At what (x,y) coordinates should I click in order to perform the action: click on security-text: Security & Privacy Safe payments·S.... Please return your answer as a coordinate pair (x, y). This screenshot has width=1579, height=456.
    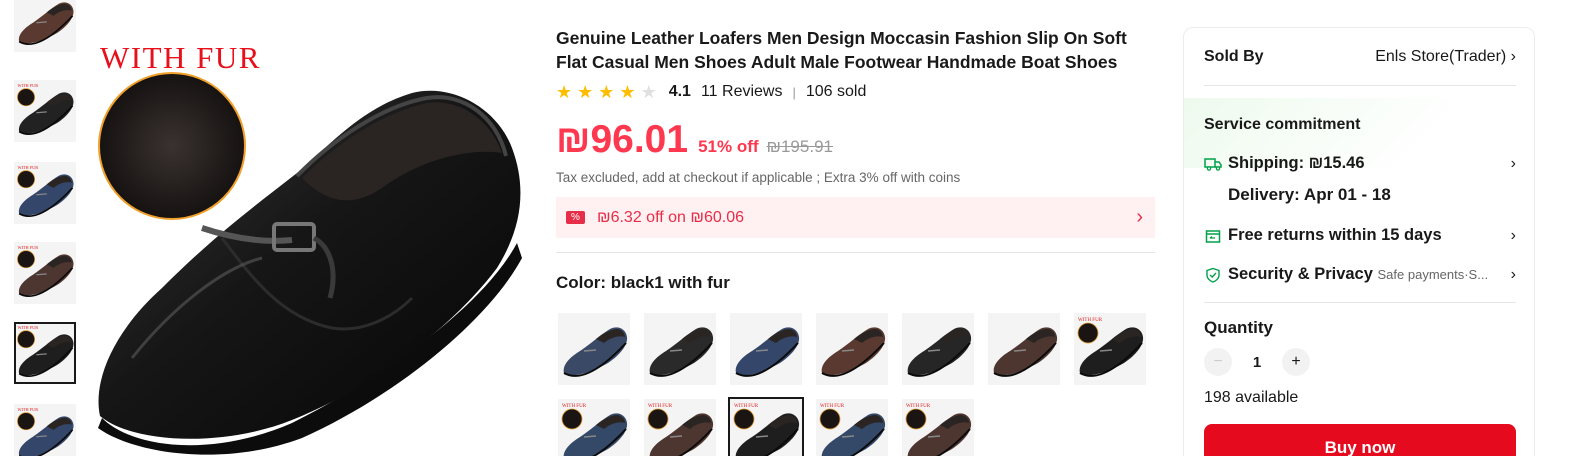
    Looking at the image, I should click on (1369, 274).